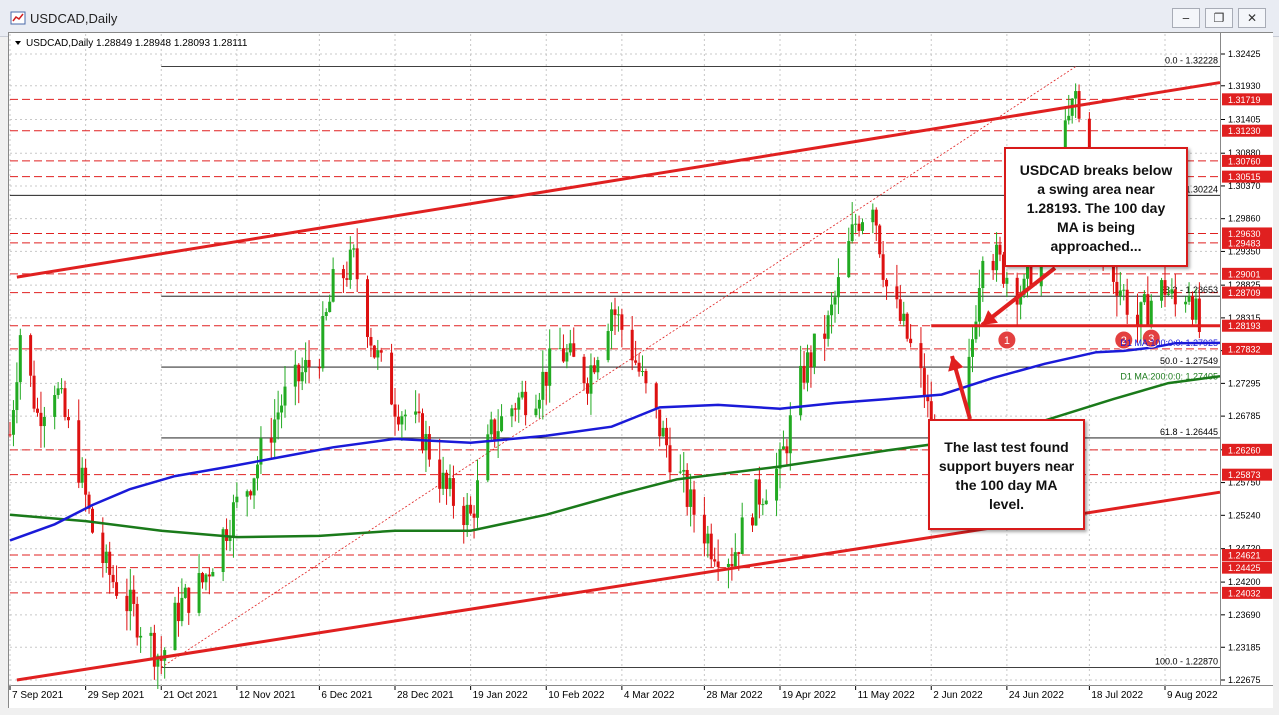 The width and height of the screenshot is (1279, 715). Describe the element at coordinates (1189, 361) in the screenshot. I see `fib-label: 50.0 - 1.27549` at that location.